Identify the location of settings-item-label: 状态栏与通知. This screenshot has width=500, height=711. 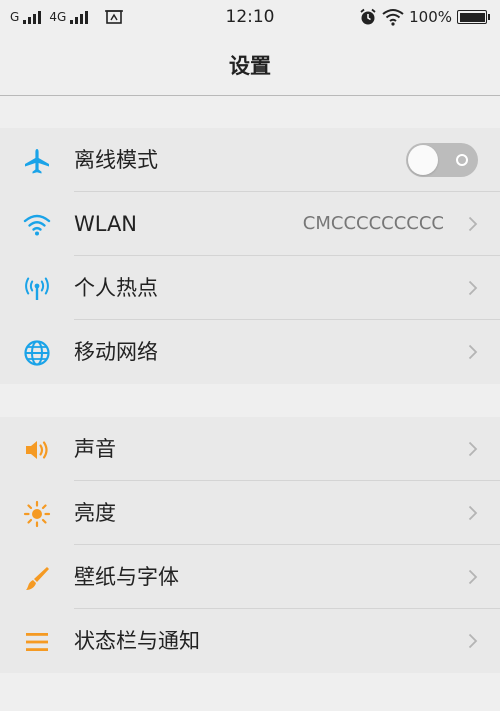
(137, 641).